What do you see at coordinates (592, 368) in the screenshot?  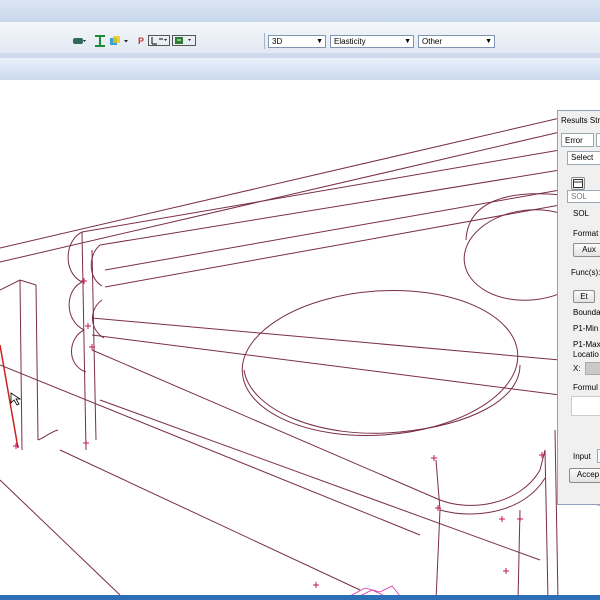 I see `x-value-field` at bounding box center [592, 368].